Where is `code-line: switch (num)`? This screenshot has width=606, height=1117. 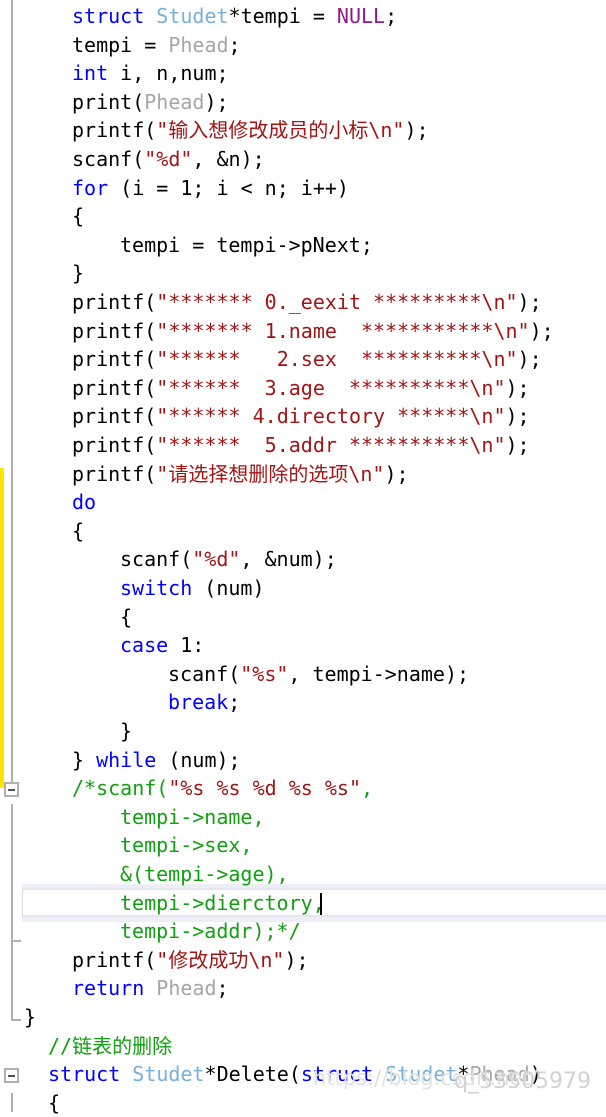
code-line: switch (num) is located at coordinates (192, 588).